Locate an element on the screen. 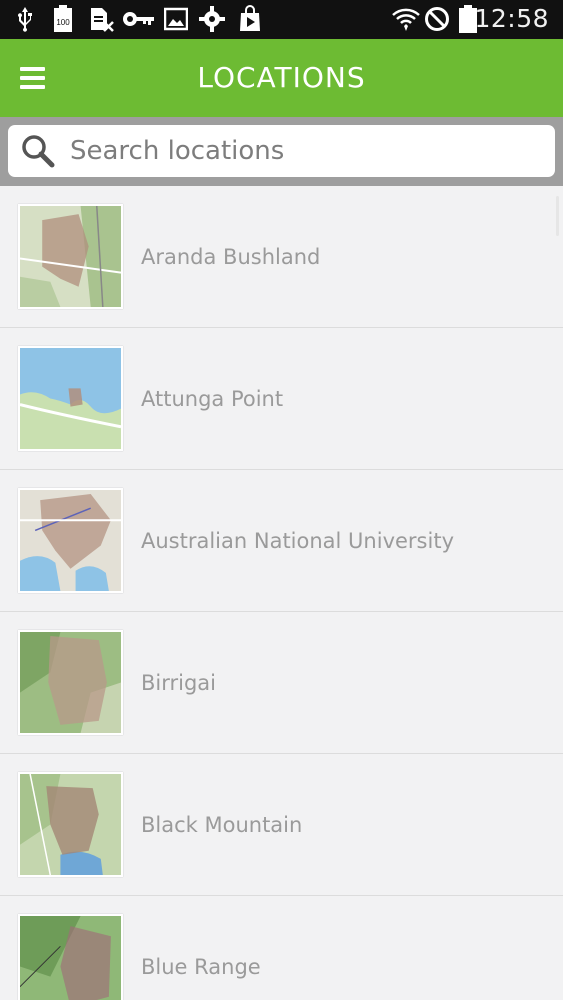 The height and width of the screenshot is (1000, 563). list-item: Australian National University is located at coordinates (281, 541).